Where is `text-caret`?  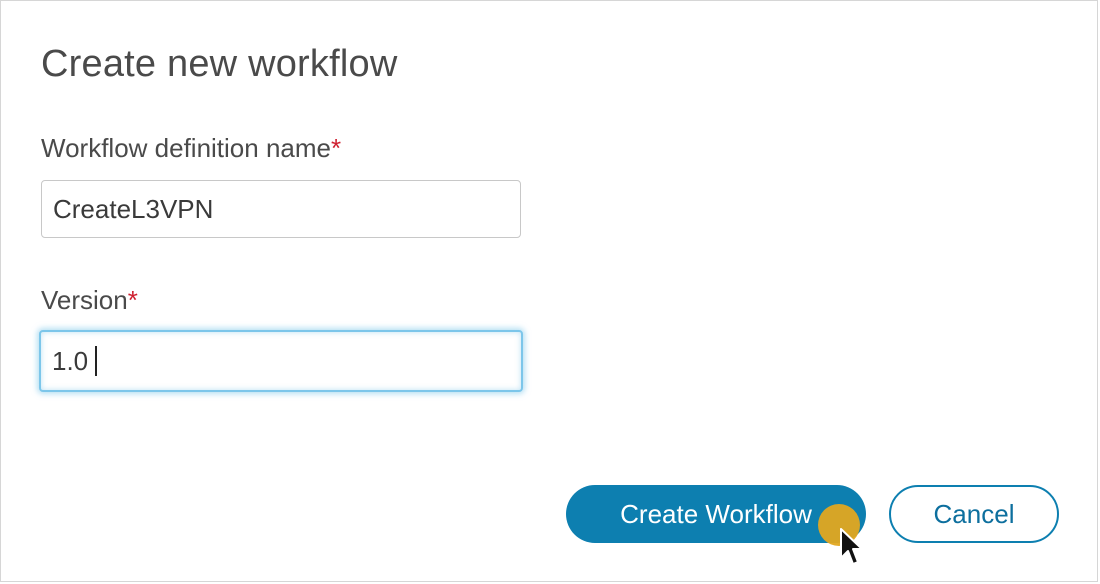 text-caret is located at coordinates (96, 361).